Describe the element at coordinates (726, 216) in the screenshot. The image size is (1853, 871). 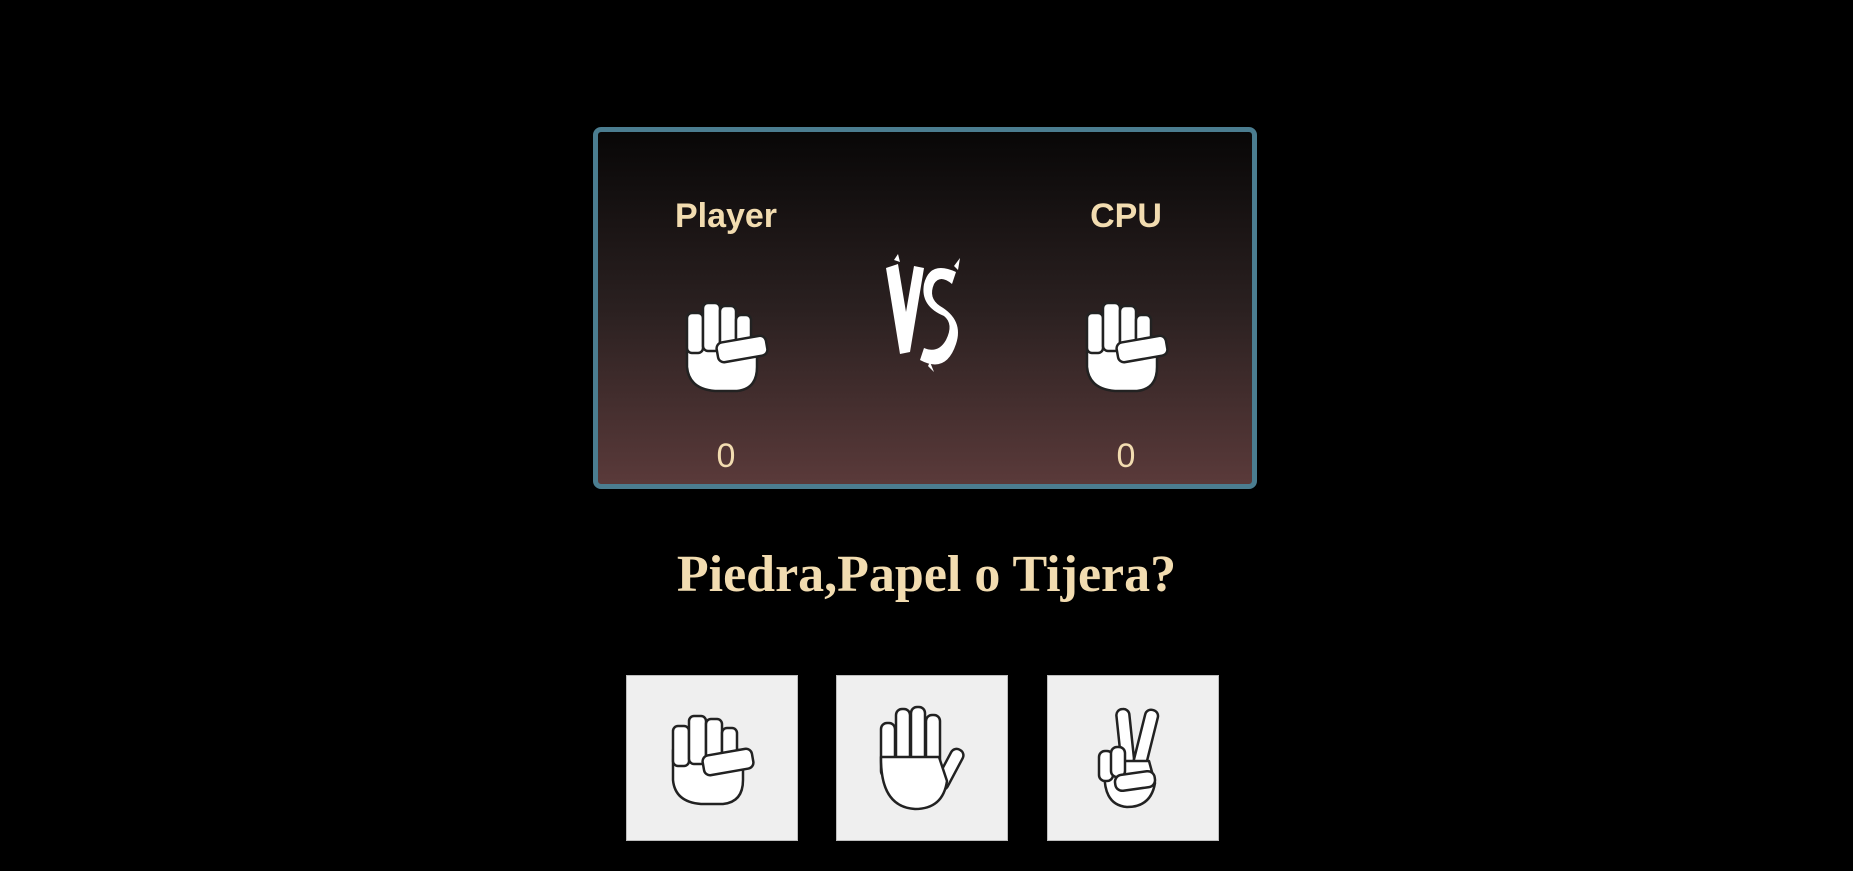
I see `player-label: Player` at that location.